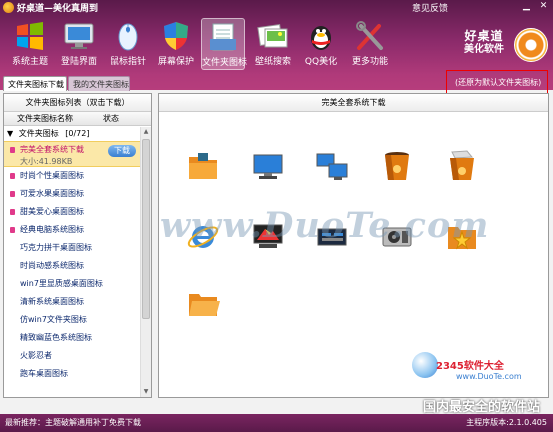  I want to click on list-item: 时尚动感系统图标, so click(77, 266).